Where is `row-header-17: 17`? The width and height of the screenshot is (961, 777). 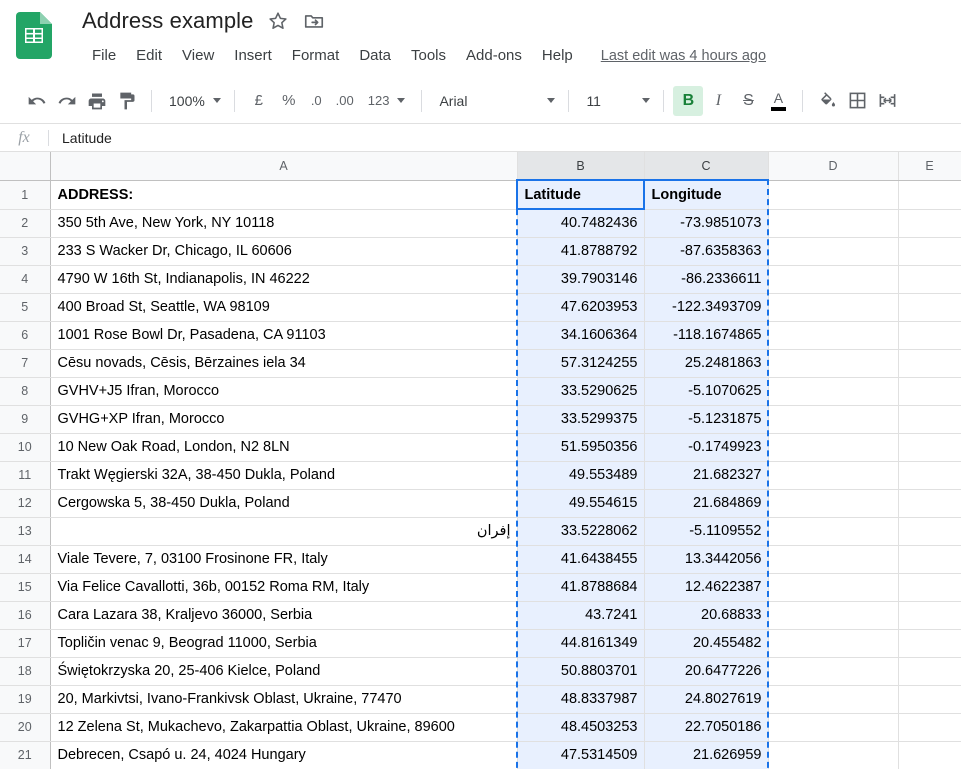 row-header-17: 17 is located at coordinates (25, 643).